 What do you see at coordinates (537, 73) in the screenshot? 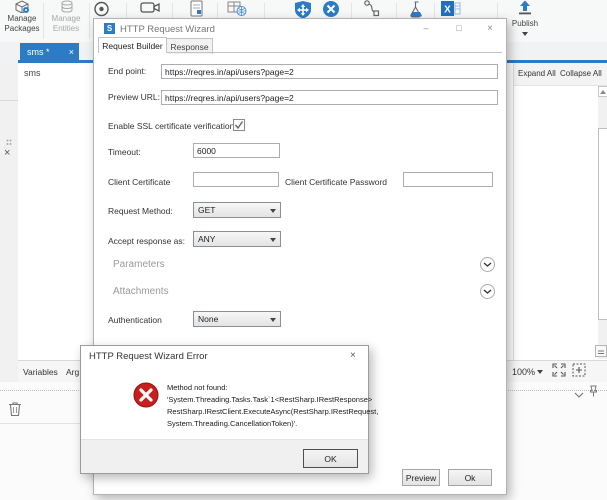
I see `expand-all-link: Expand All` at bounding box center [537, 73].